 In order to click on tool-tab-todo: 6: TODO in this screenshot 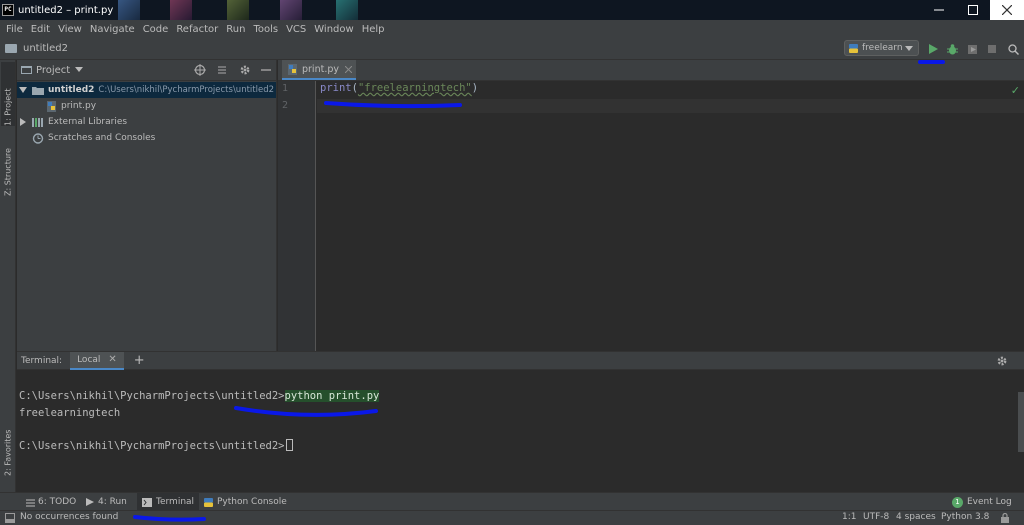, I will do `click(51, 502)`.